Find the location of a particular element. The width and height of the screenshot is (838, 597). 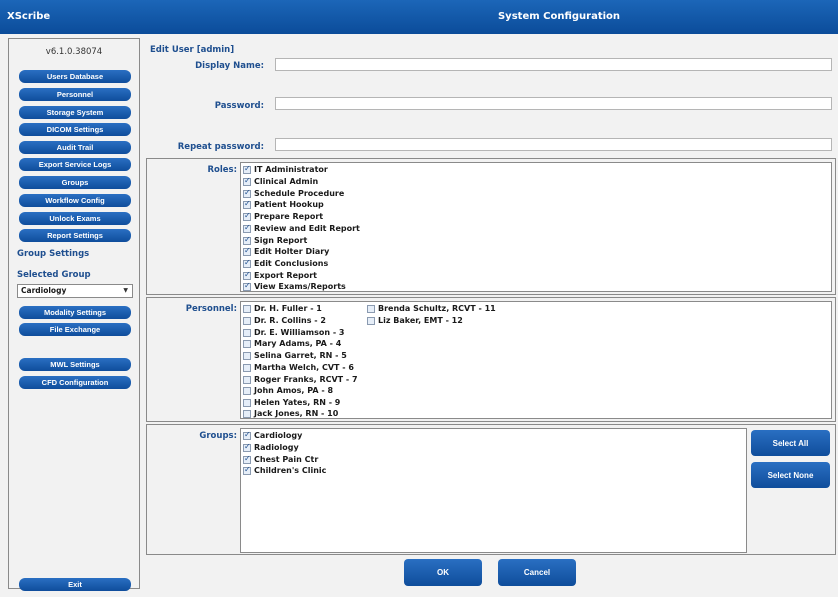

groups-label: Groups: is located at coordinates (218, 436).